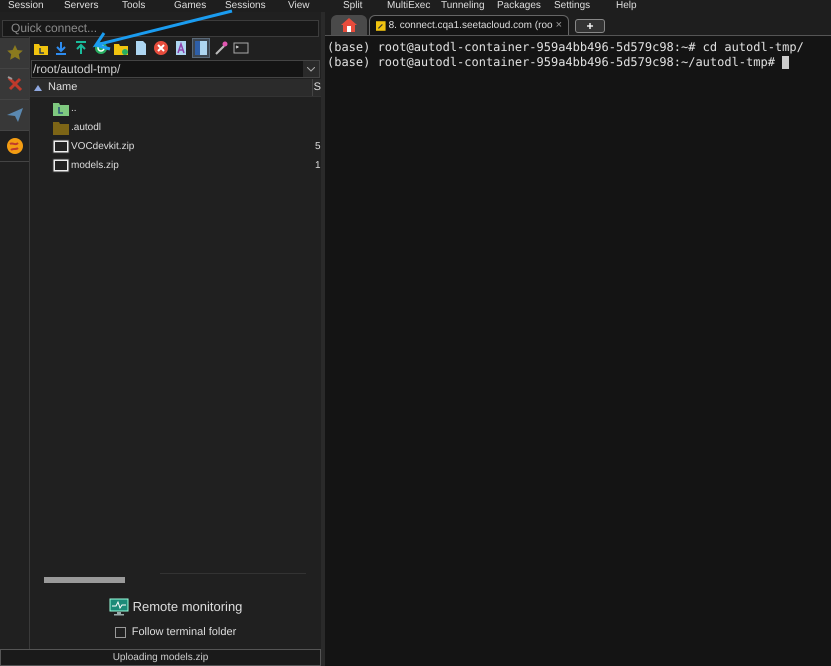 The width and height of the screenshot is (831, 666). I want to click on file-size: 5, so click(318, 147).